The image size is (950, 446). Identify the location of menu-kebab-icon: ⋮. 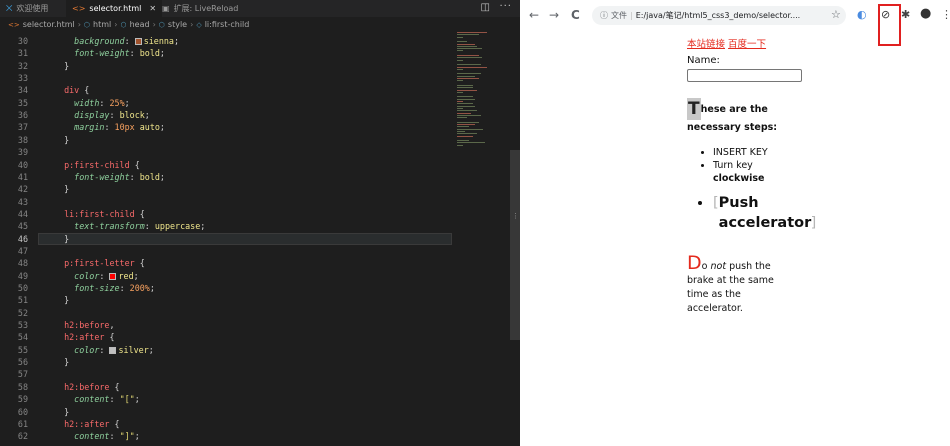
(945, 14).